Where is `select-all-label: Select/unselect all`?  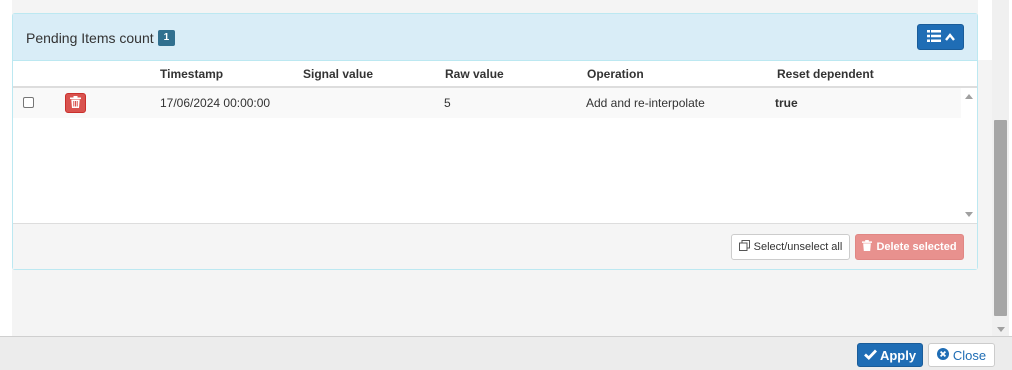 select-all-label: Select/unselect all is located at coordinates (798, 247).